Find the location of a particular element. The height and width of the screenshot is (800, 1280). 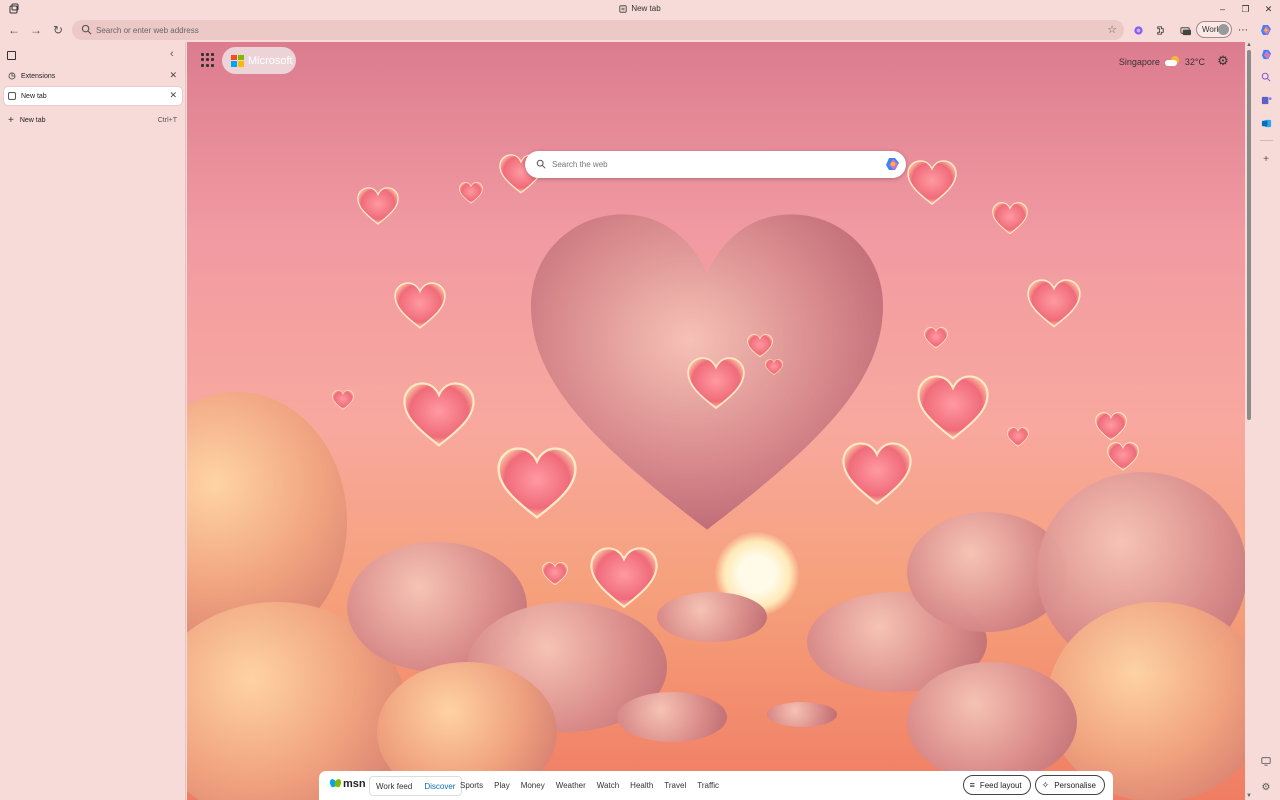

feed-link: Travel is located at coordinates (675, 785).